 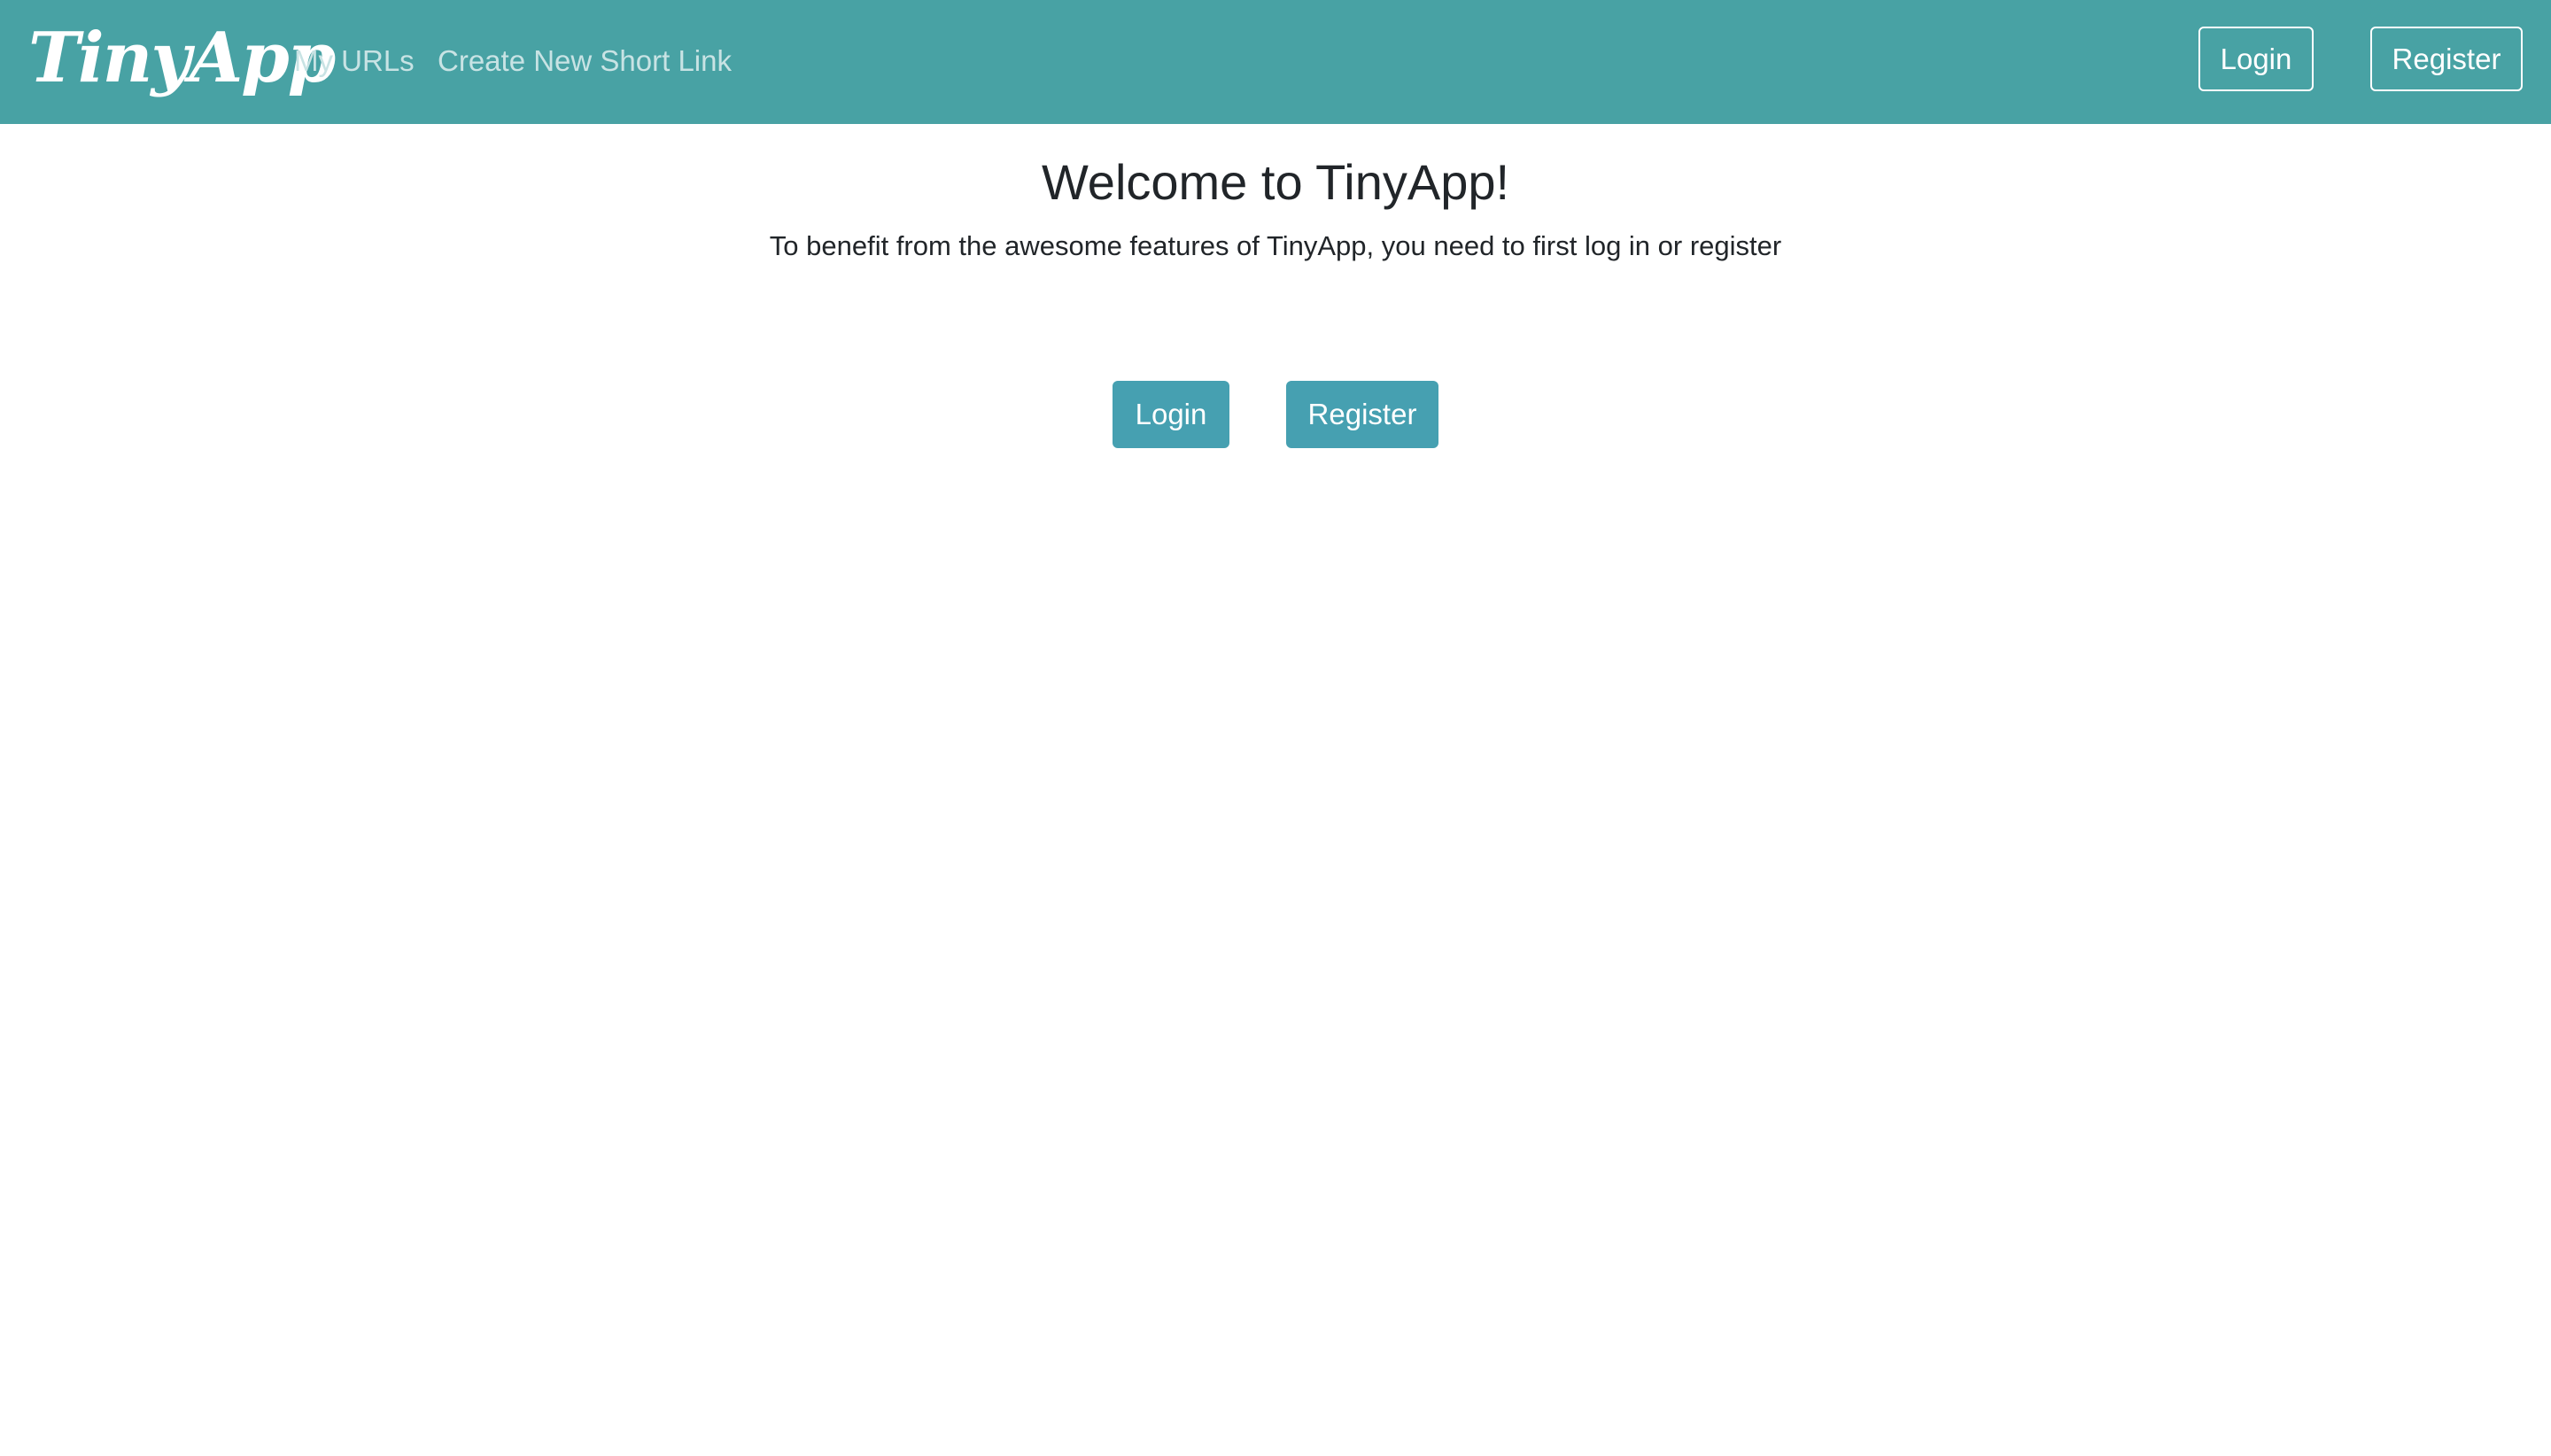 I want to click on main-register-button: Register, so click(x=1362, y=414).